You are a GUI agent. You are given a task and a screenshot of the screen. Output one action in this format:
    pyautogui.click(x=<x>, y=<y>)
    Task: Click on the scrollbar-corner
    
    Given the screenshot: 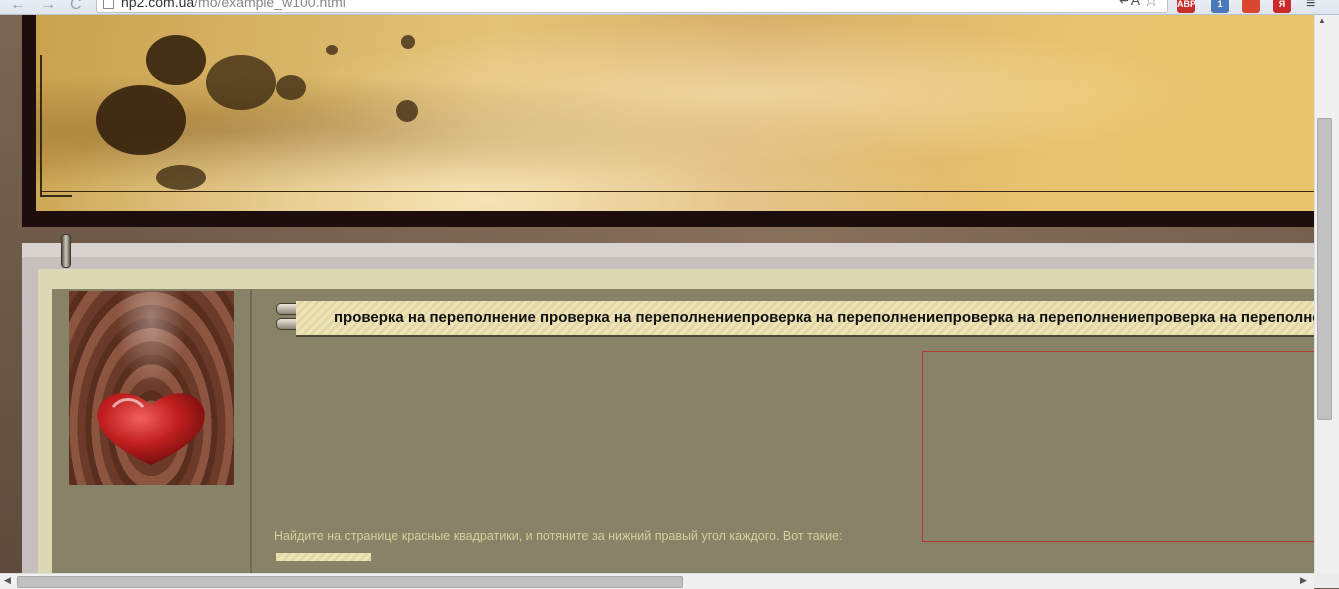 What is the action you would take?
    pyautogui.click(x=1326, y=580)
    